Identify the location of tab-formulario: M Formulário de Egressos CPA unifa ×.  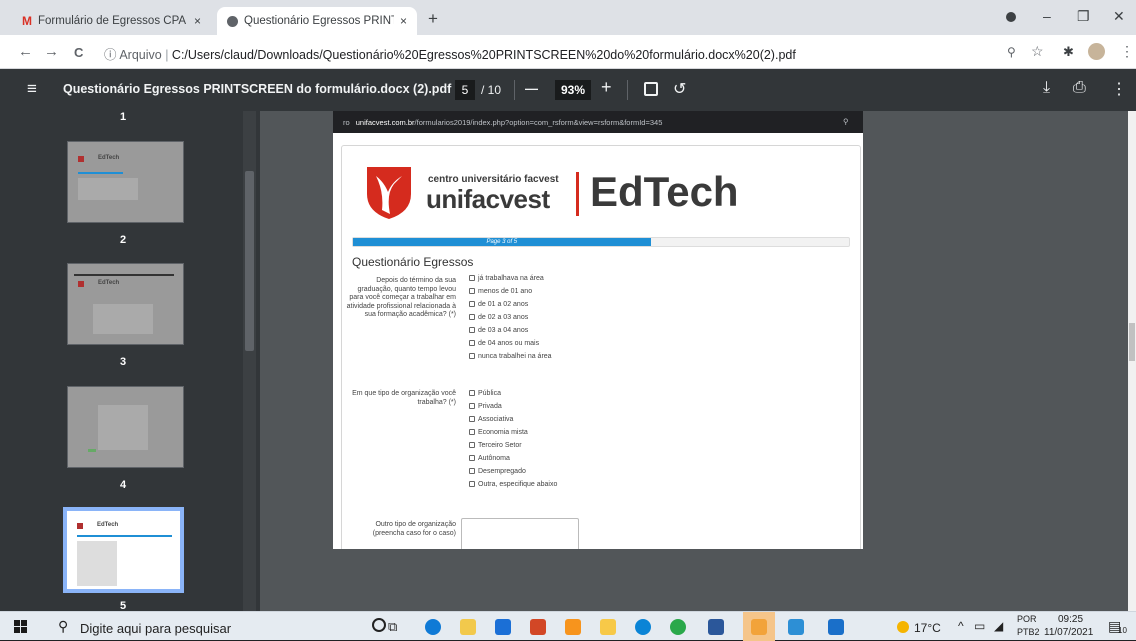
(114, 21).